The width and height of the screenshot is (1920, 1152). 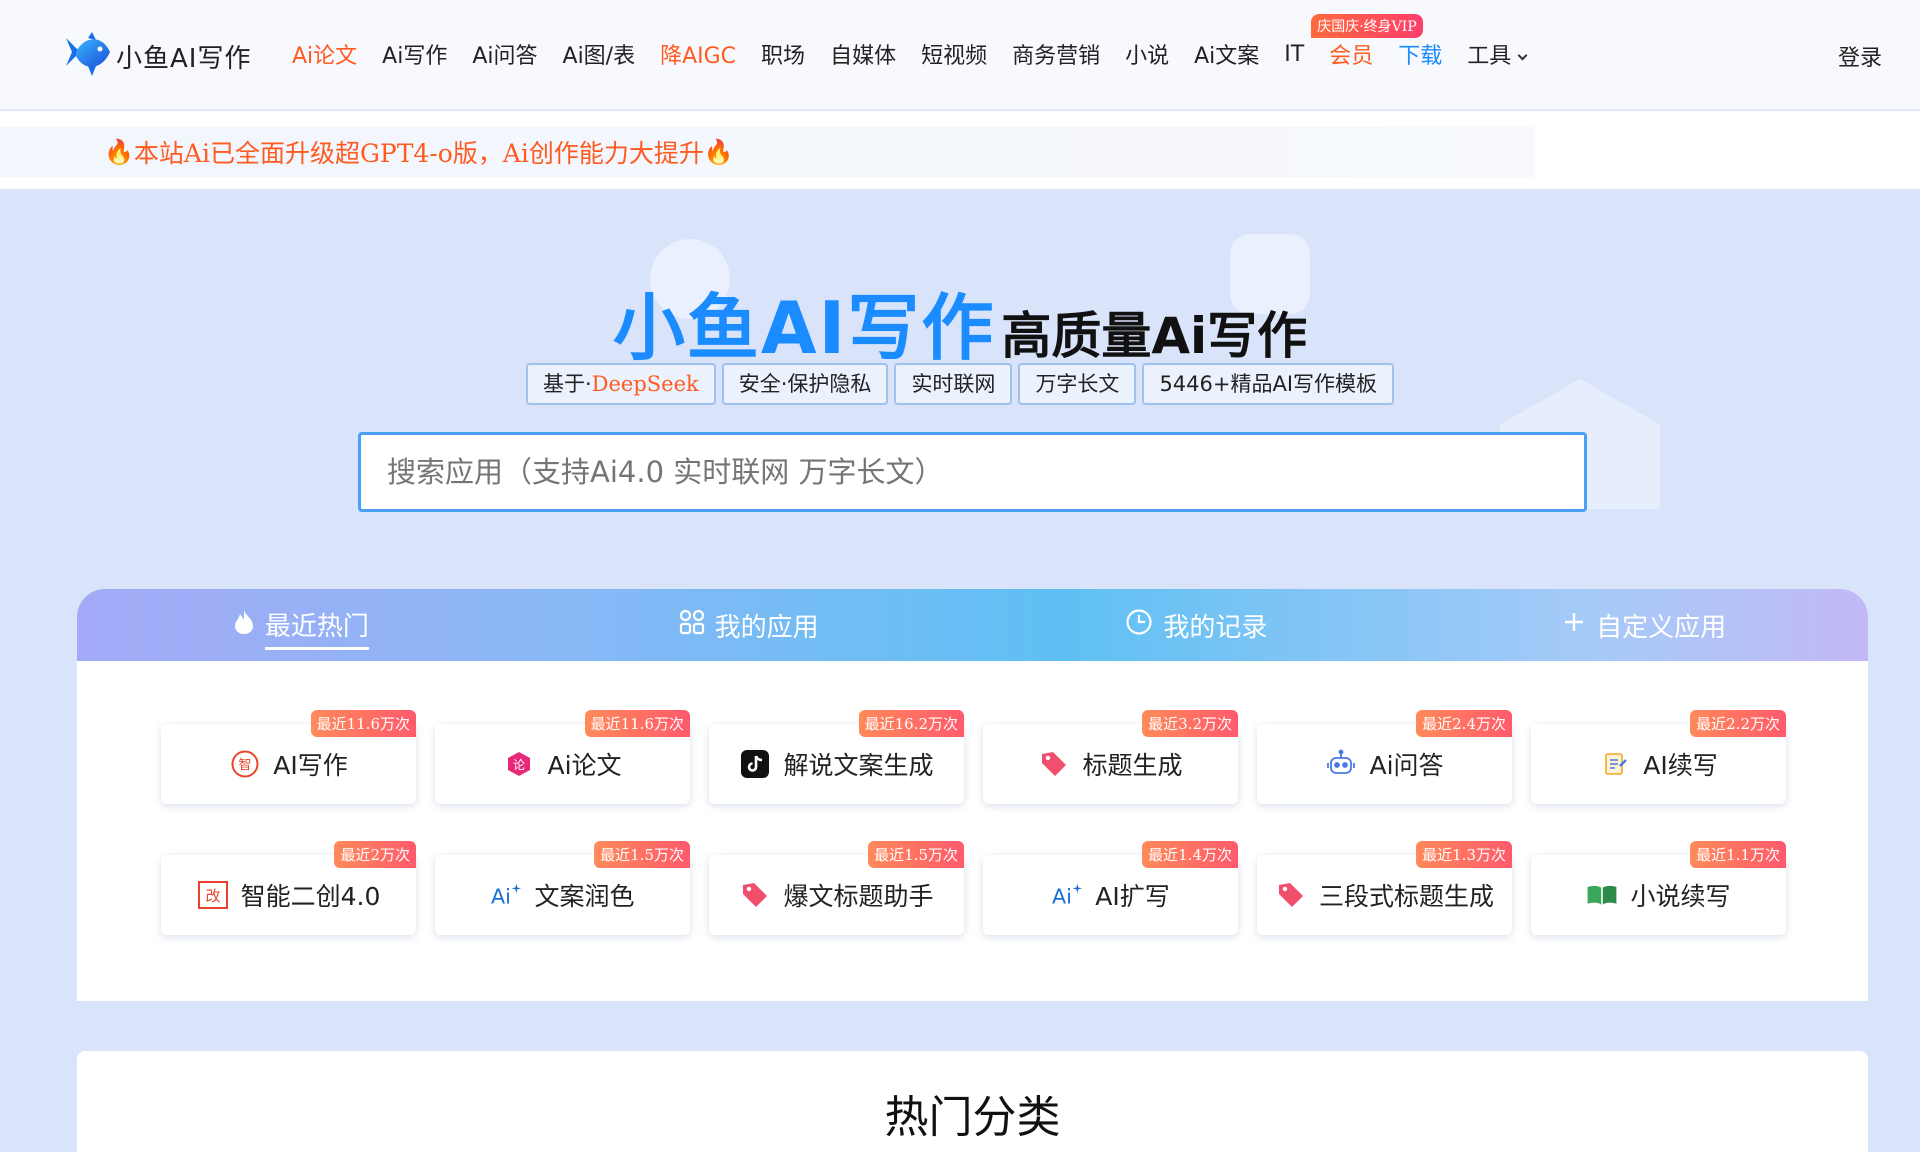 What do you see at coordinates (584, 765) in the screenshot?
I see `app-card-label: Ai论文` at bounding box center [584, 765].